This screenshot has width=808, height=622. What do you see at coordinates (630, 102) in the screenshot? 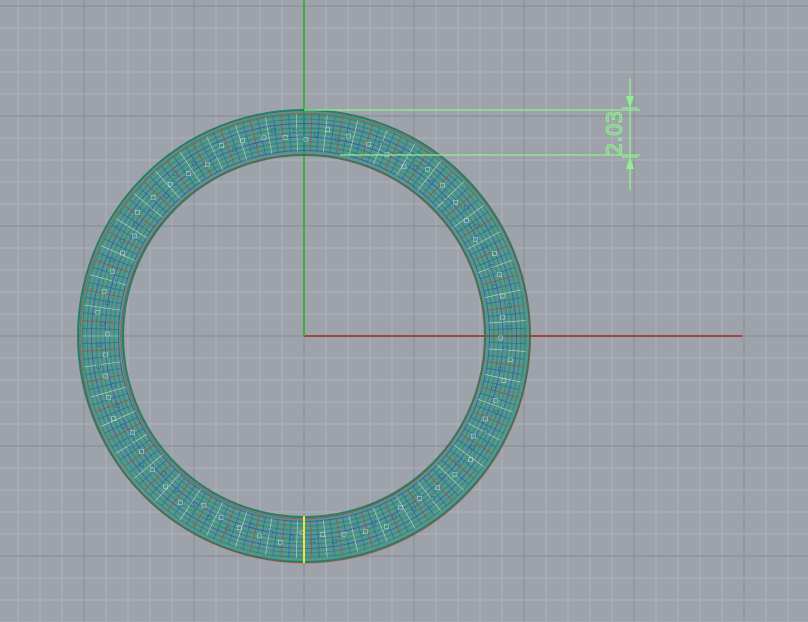
I see `dimension-arrow-top-icon` at bounding box center [630, 102].